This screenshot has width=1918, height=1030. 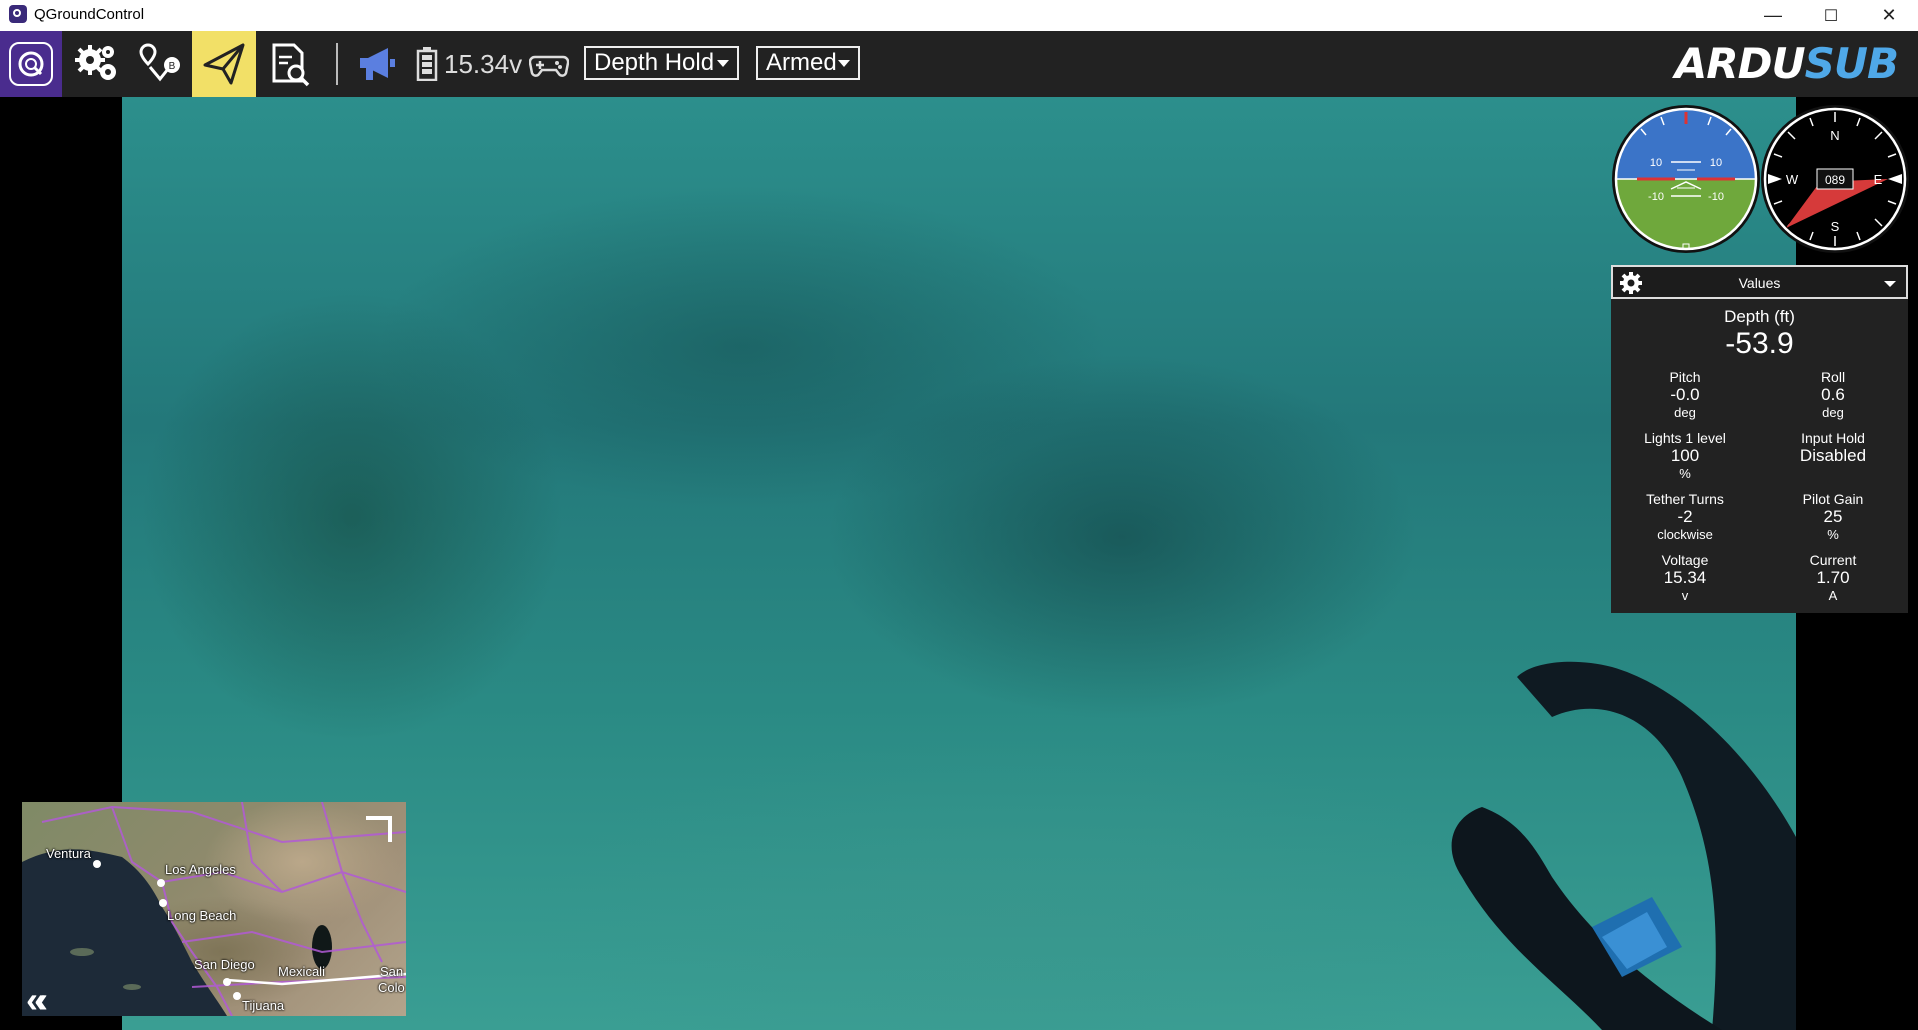 I want to click on map-place-label: Mexicali, so click(x=301, y=971).